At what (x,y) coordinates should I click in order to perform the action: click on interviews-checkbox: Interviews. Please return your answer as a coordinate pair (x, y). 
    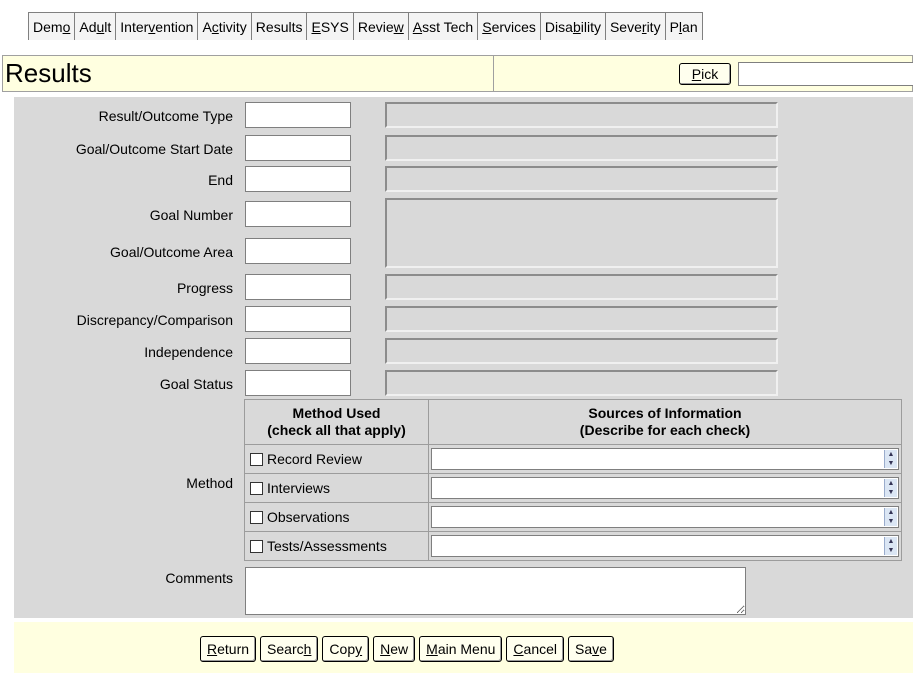
    Looking at the image, I should click on (336, 488).